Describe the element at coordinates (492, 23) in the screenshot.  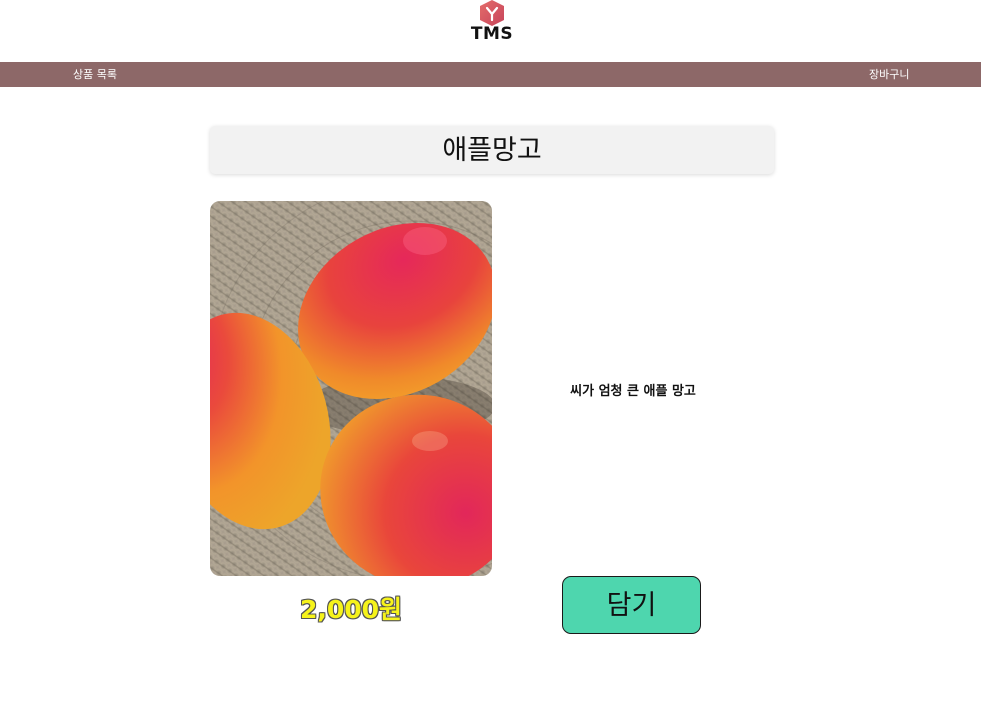
I see `tms-logo: TMS` at that location.